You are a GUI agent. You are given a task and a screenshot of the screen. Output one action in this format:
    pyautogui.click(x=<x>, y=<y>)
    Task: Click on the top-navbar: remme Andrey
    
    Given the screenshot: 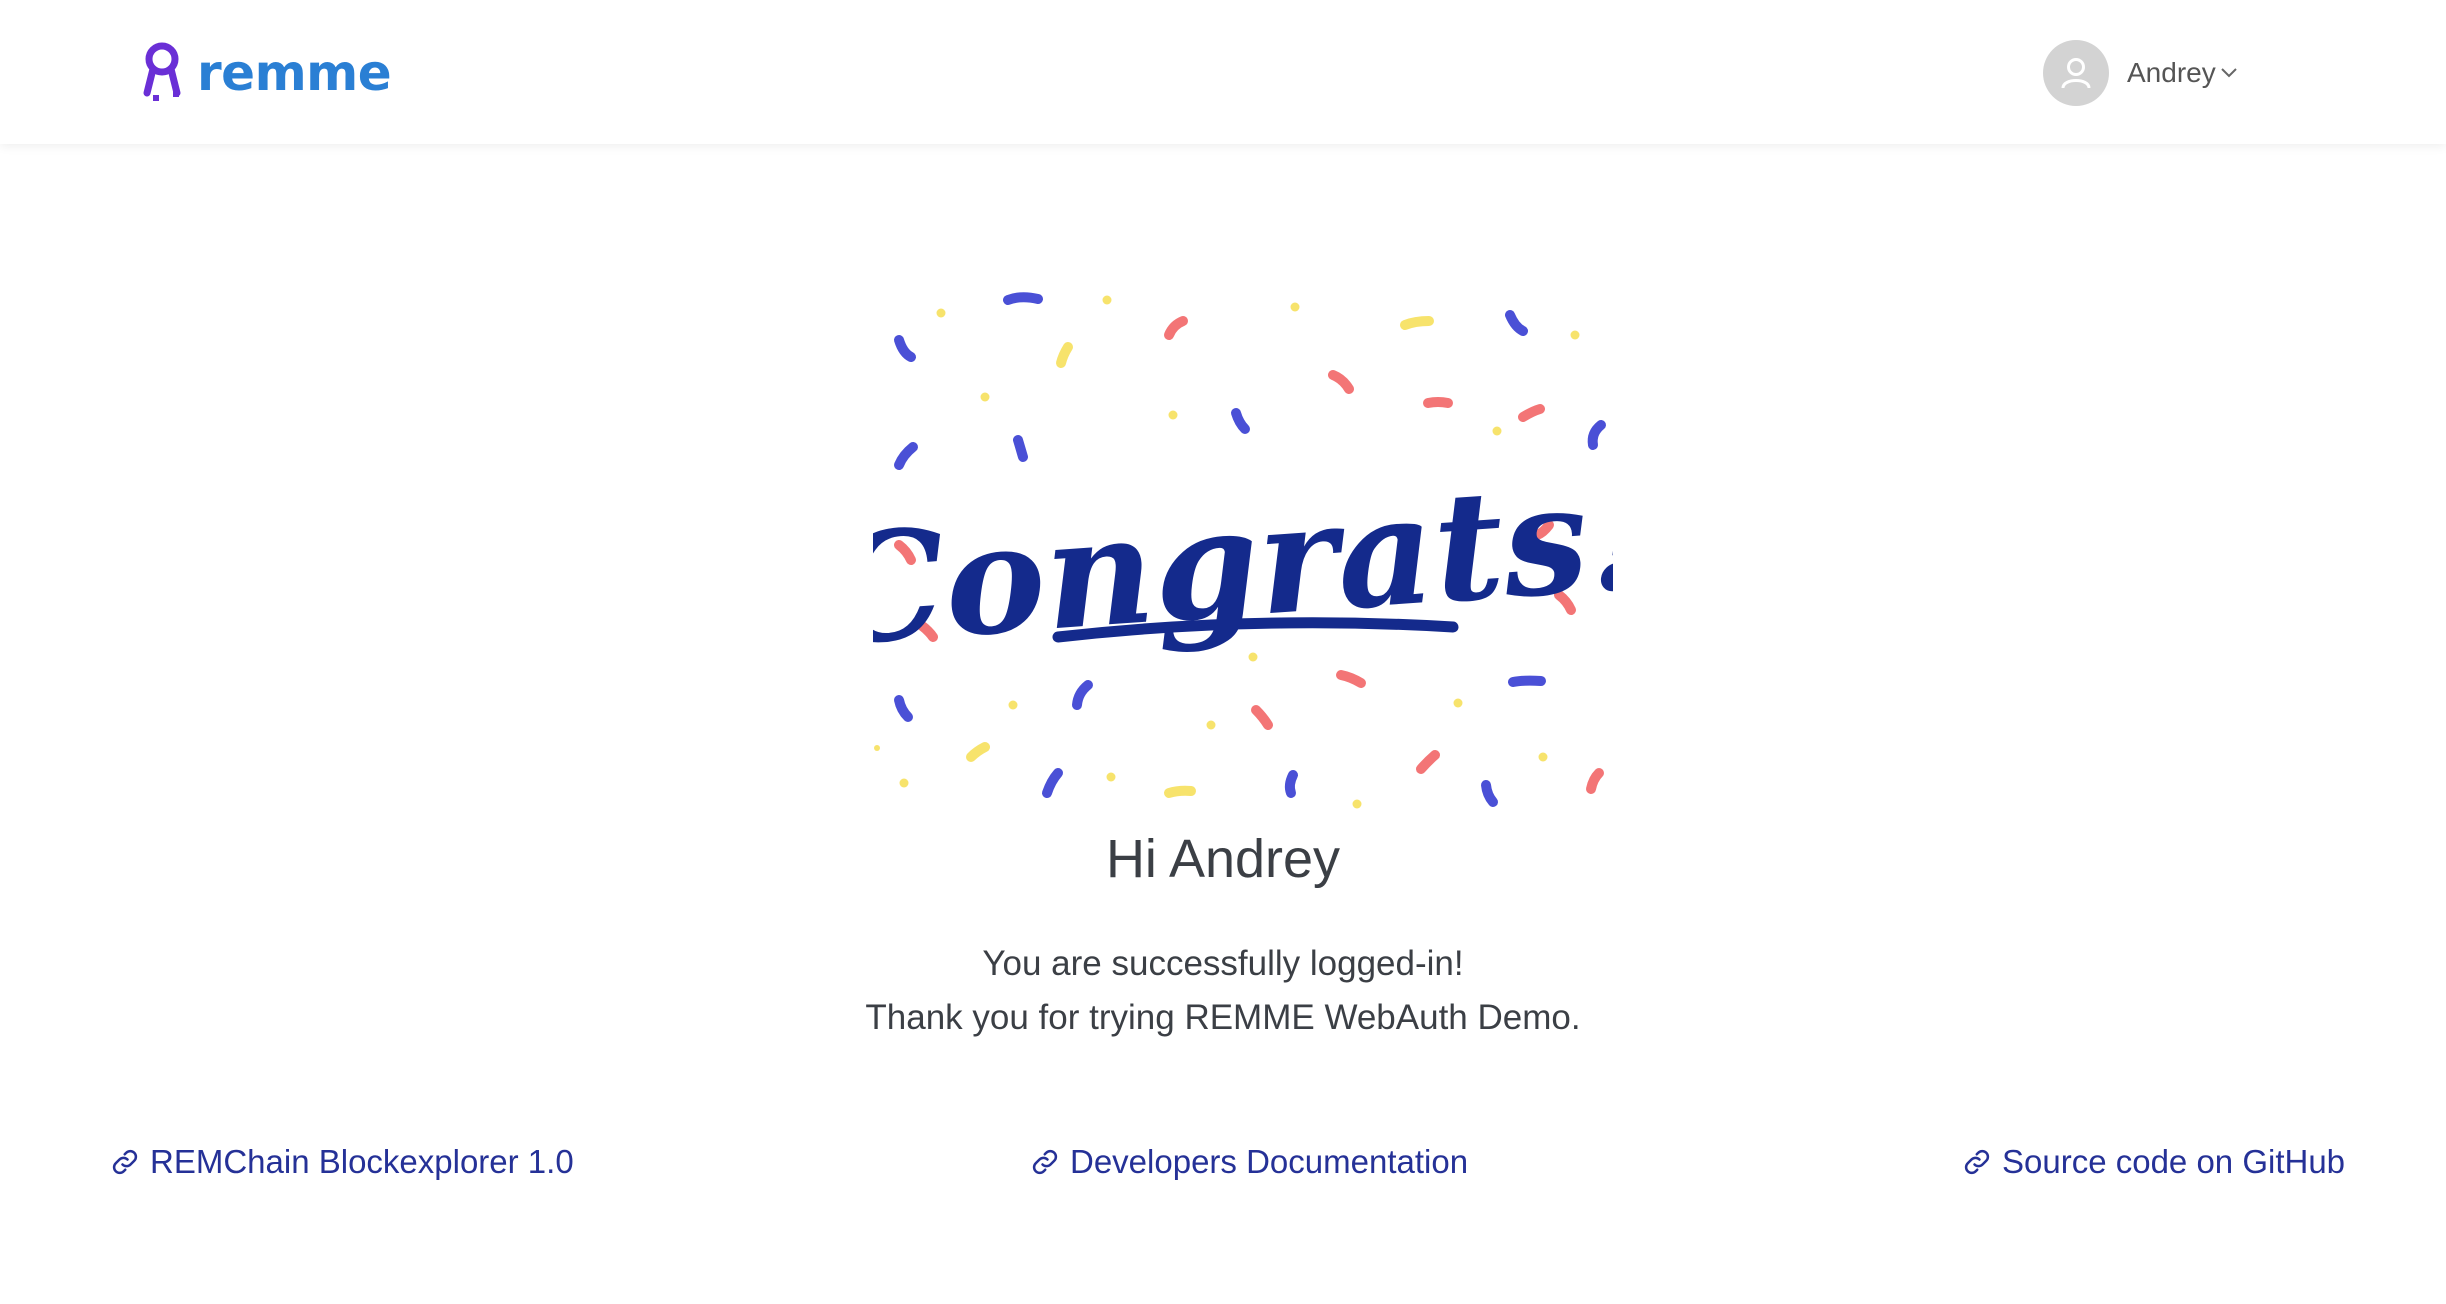 What is the action you would take?
    pyautogui.click(x=1223, y=72)
    